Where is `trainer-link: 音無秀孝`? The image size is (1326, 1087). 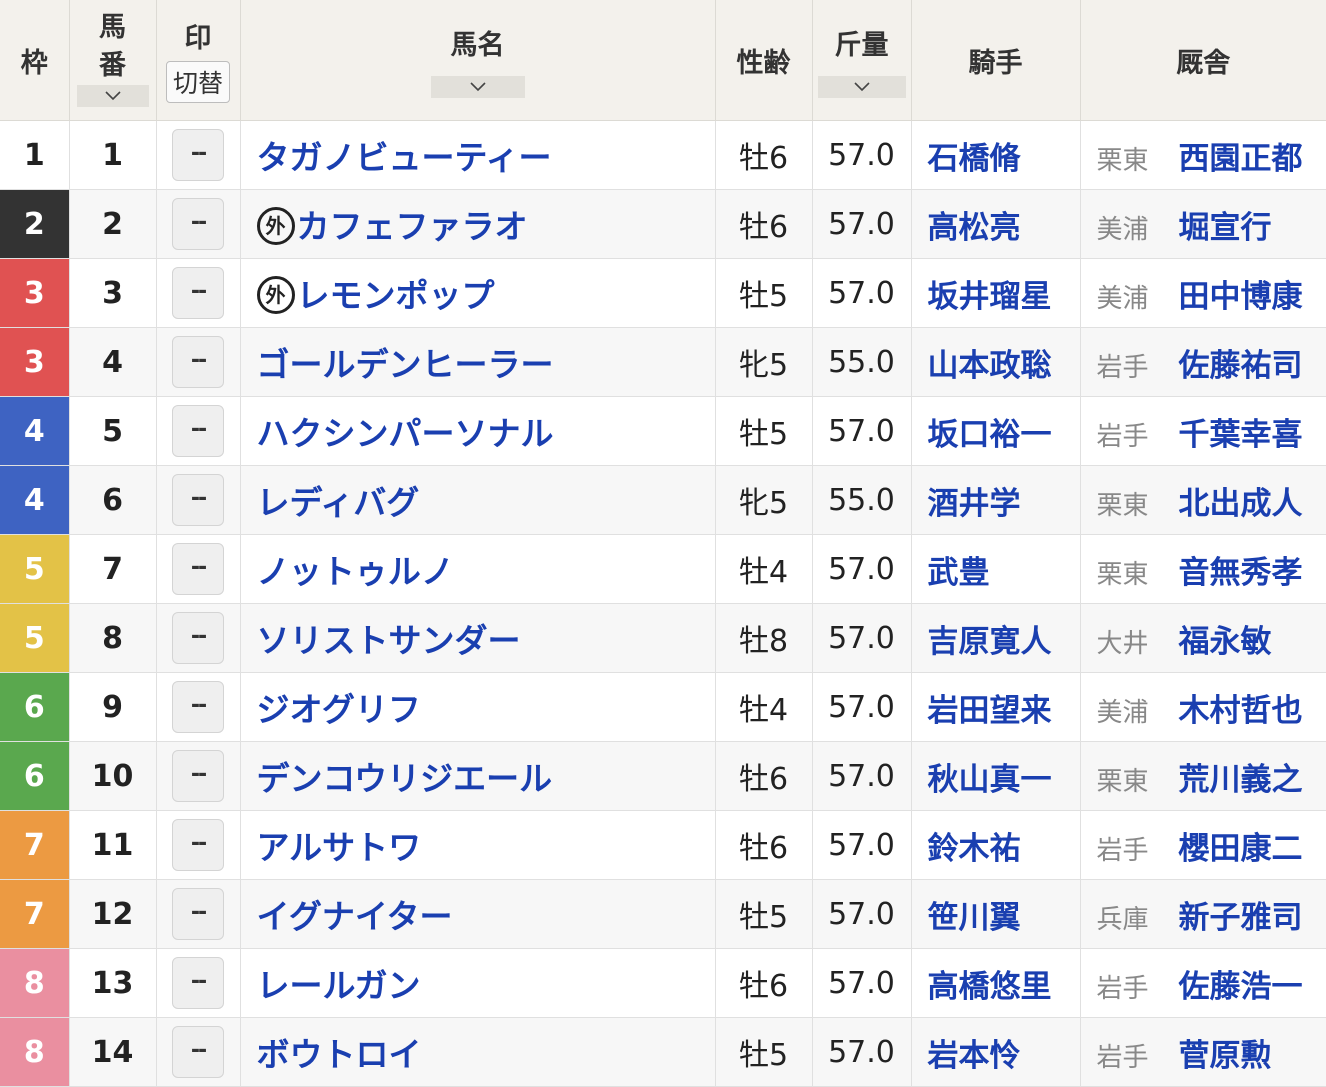 trainer-link: 音無秀孝 is located at coordinates (1241, 573).